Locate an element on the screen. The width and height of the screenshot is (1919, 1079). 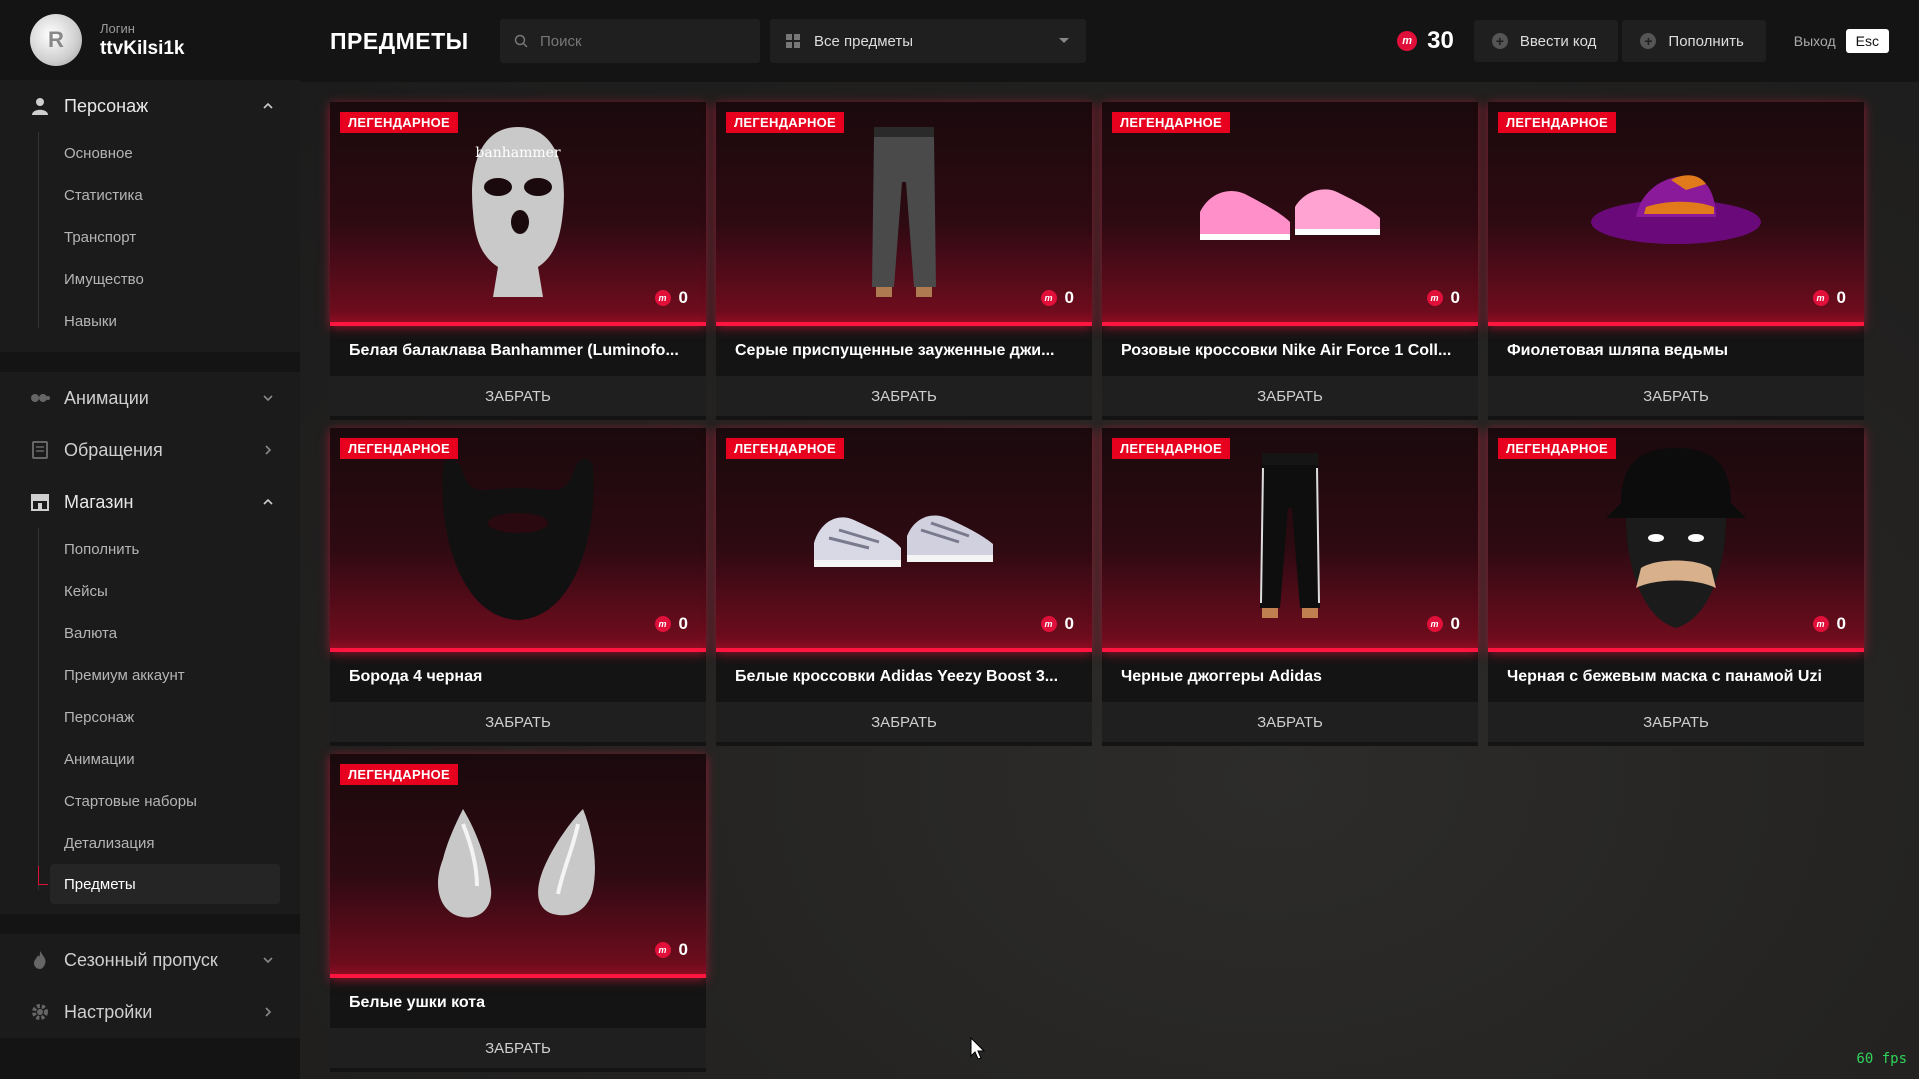
mask-hat-icon is located at coordinates (1676, 538).